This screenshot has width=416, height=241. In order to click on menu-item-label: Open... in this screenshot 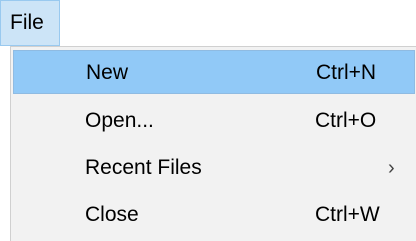, I will do `click(119, 120)`.